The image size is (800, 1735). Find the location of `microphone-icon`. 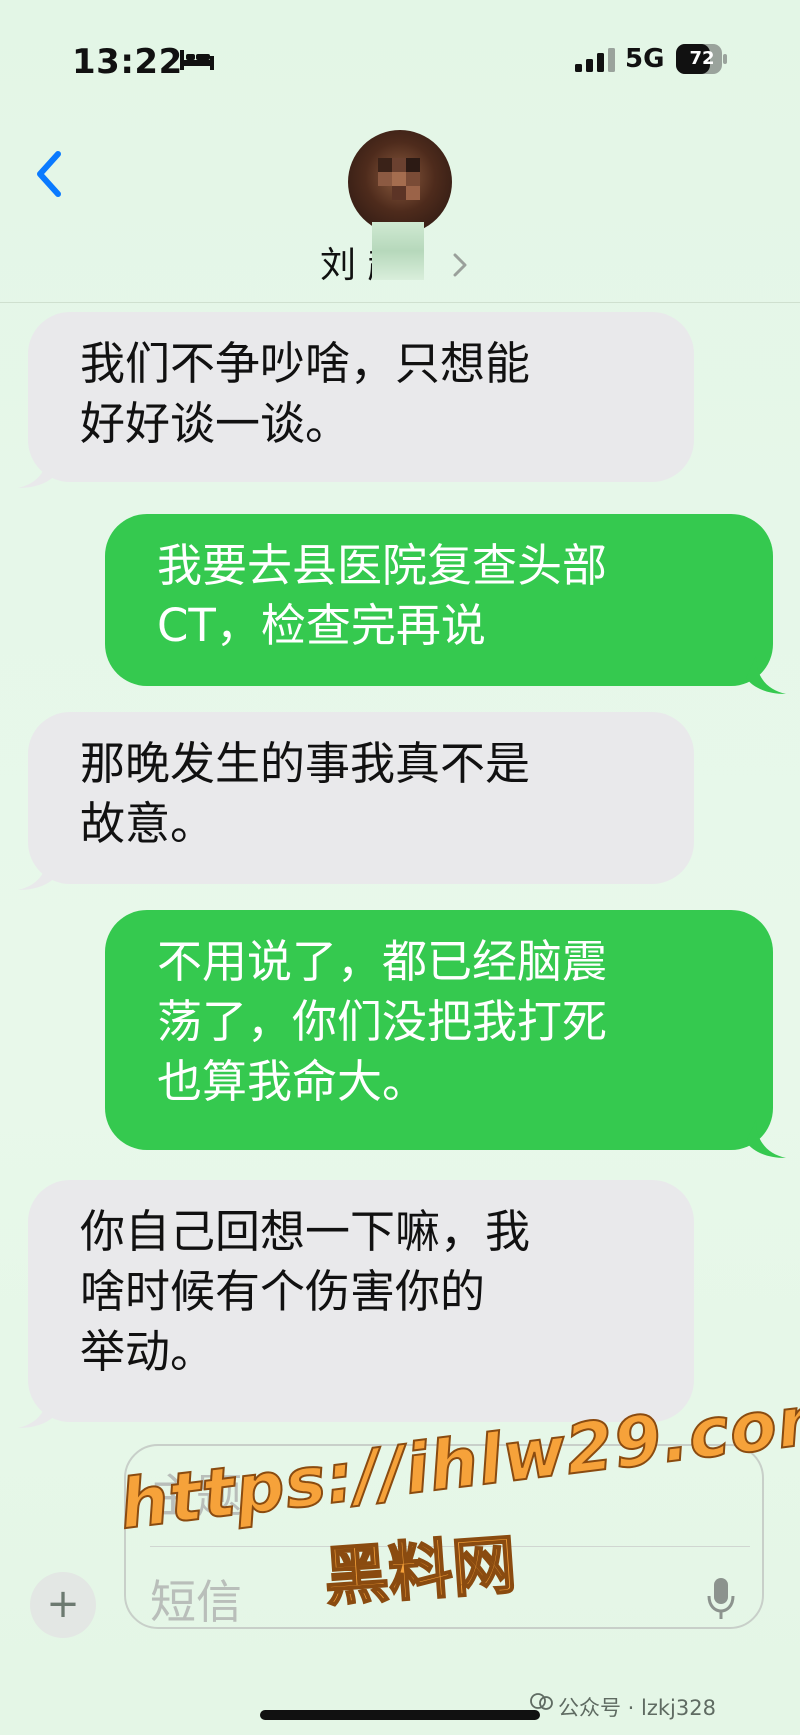

microphone-icon is located at coordinates (721, 1600).